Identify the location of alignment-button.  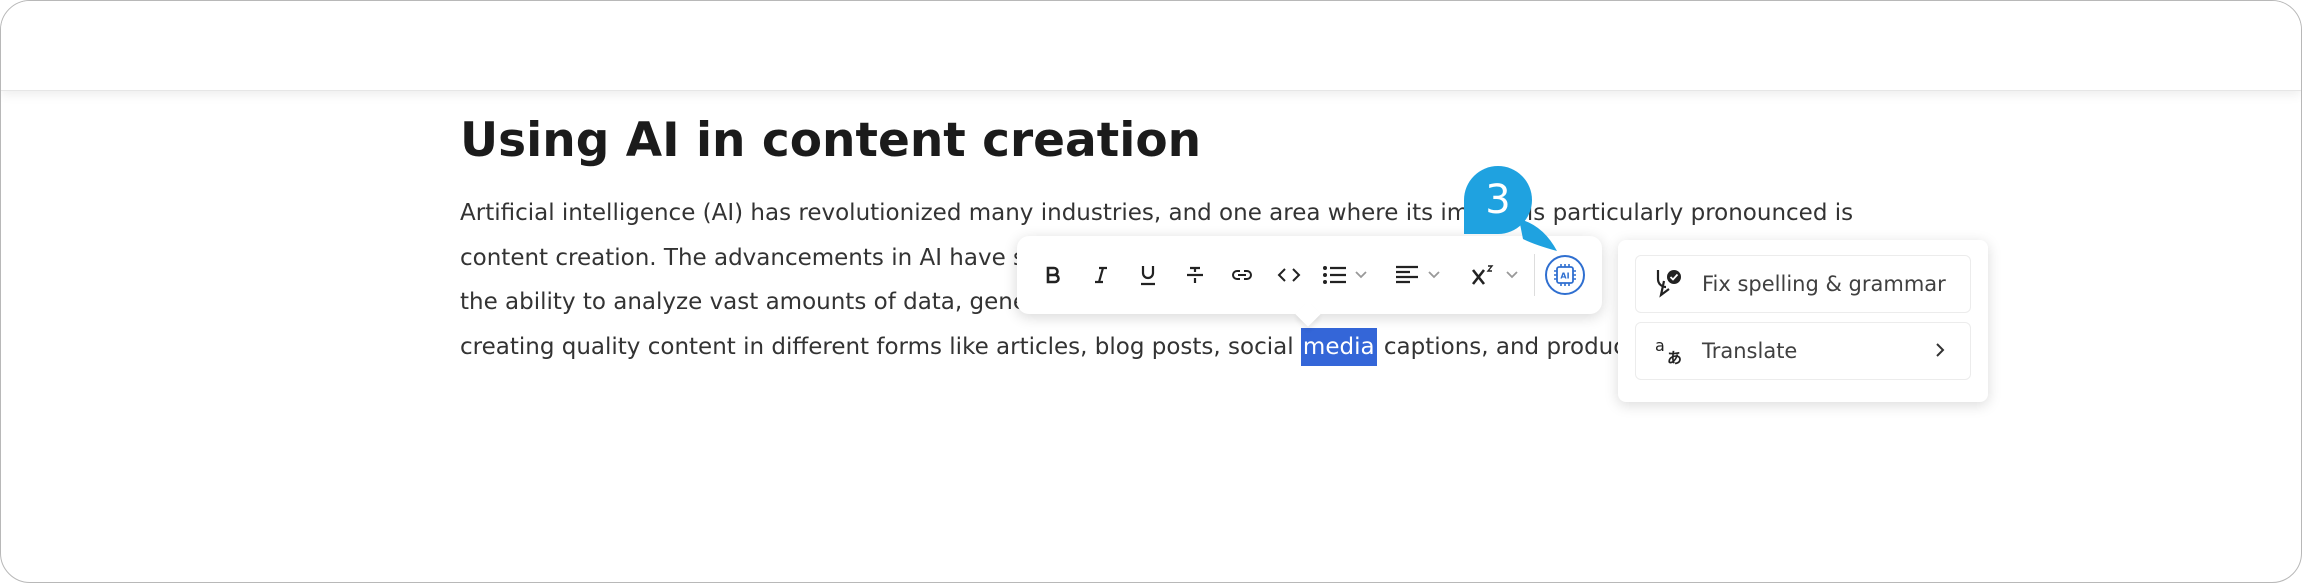
(1423, 275).